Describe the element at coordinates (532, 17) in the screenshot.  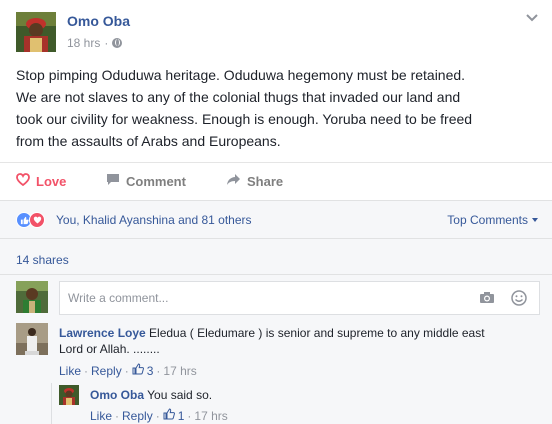
I see `chevron-down-icon` at that location.